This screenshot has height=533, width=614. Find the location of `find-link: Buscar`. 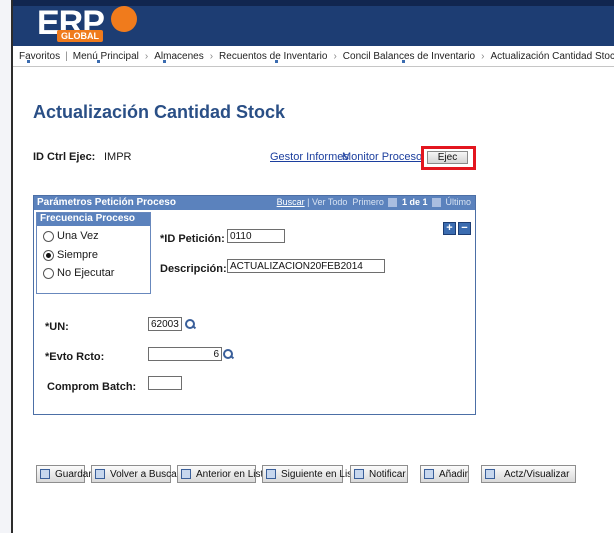

find-link: Buscar is located at coordinates (291, 202).